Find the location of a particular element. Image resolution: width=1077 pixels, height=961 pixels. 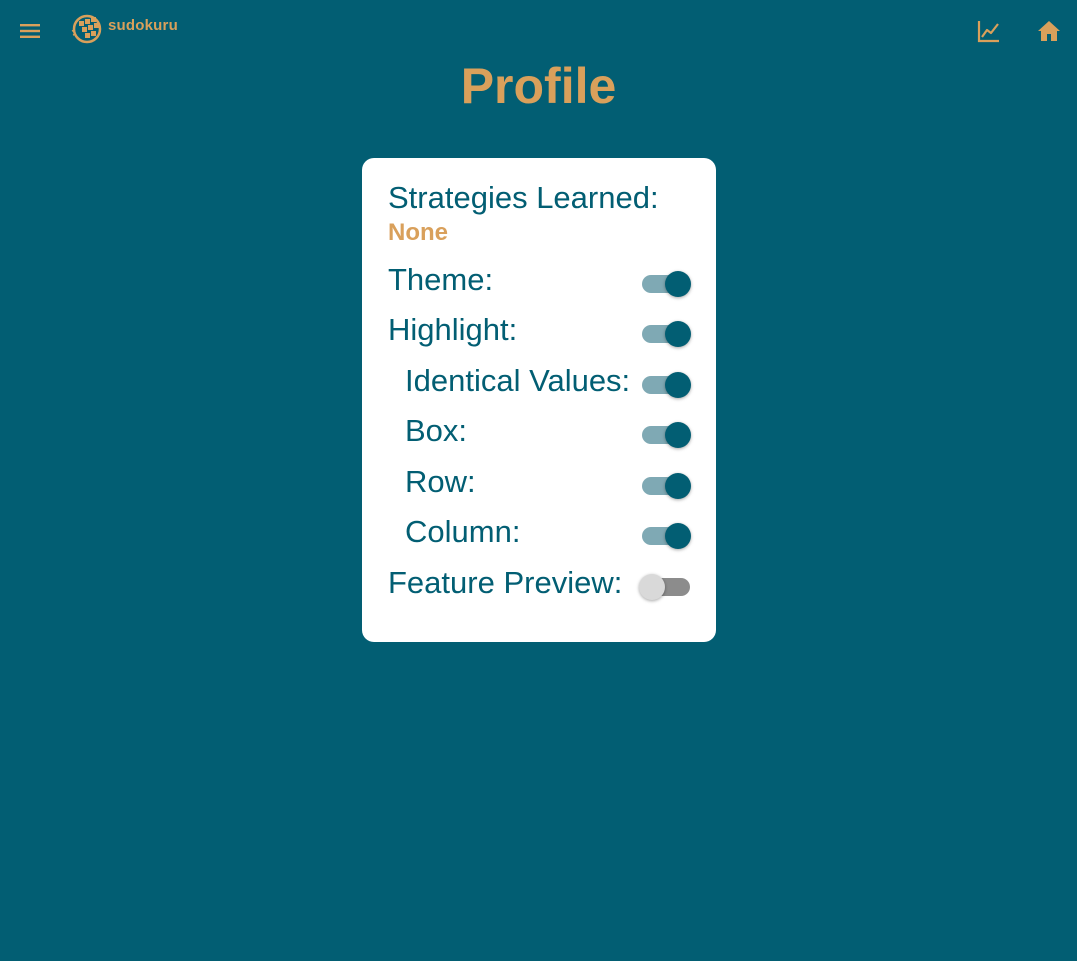

setting-label: Column: is located at coordinates (463, 531).